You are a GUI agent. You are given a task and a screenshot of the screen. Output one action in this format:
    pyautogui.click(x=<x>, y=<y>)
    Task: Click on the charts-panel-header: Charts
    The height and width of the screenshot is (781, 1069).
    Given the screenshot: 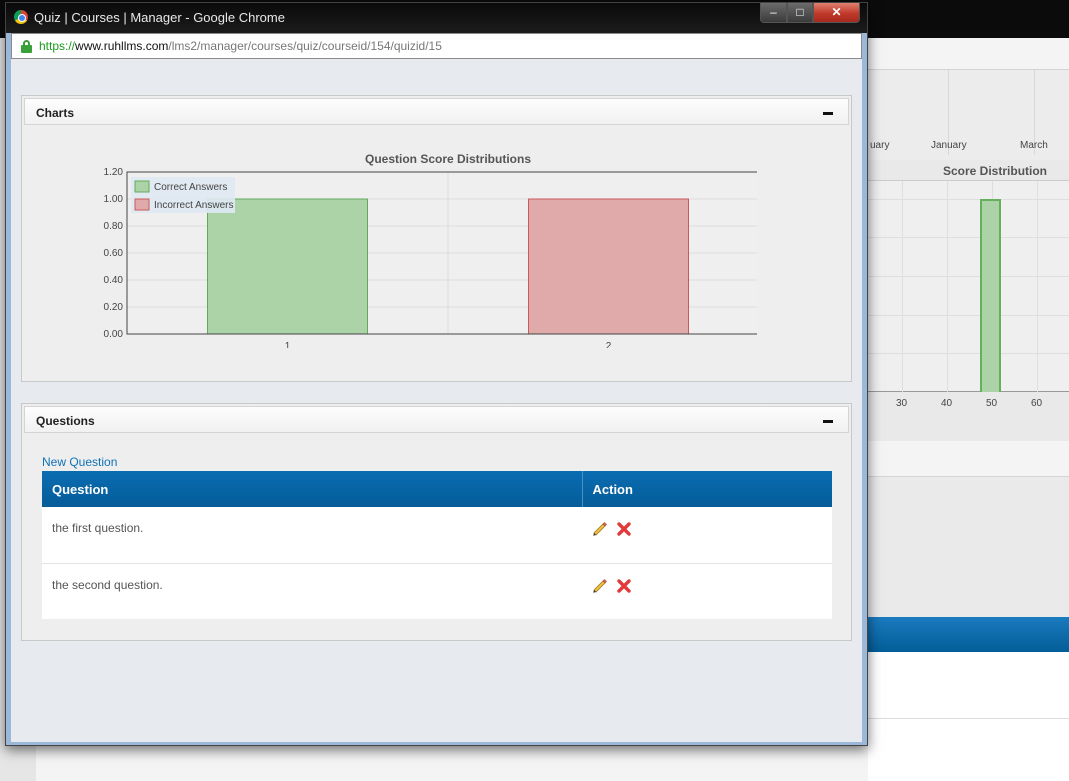 What is the action you would take?
    pyautogui.click(x=436, y=111)
    